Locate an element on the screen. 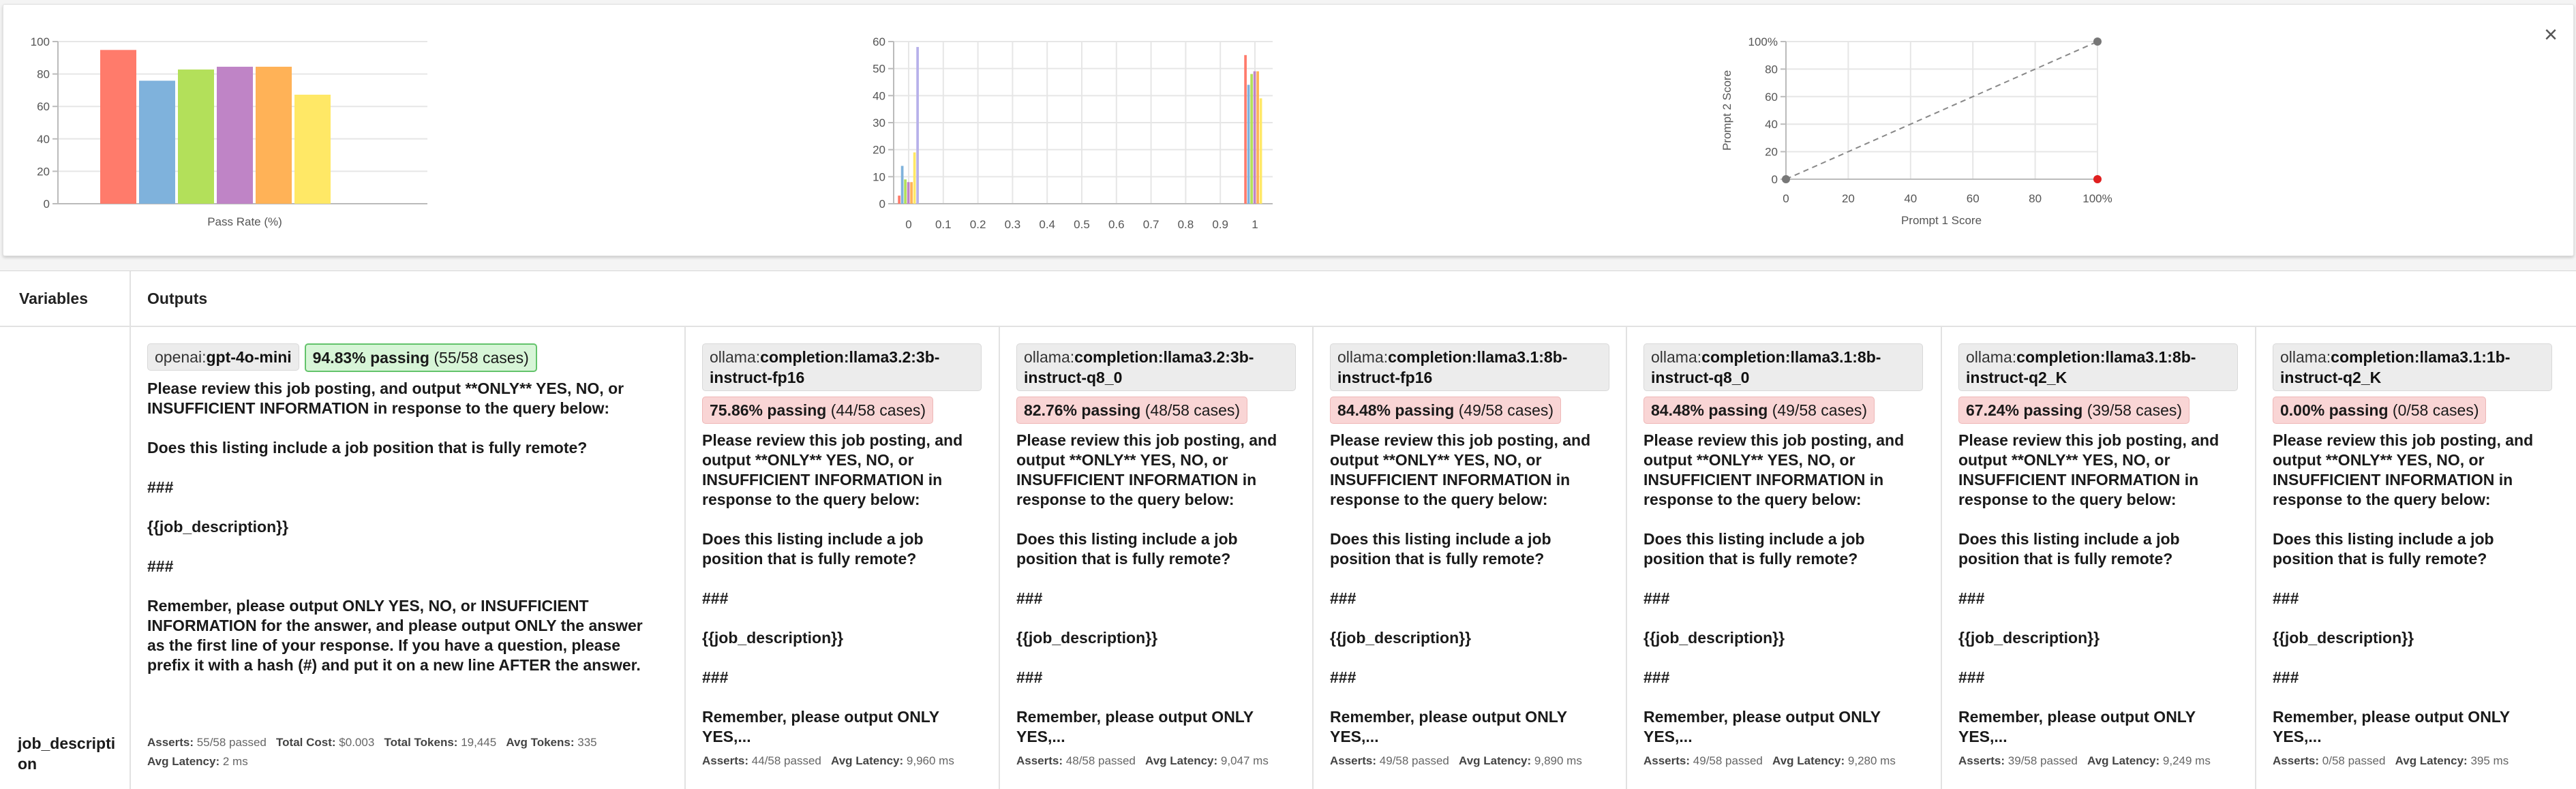  pass-percent: 0.00% passing is located at coordinates (2334, 410).